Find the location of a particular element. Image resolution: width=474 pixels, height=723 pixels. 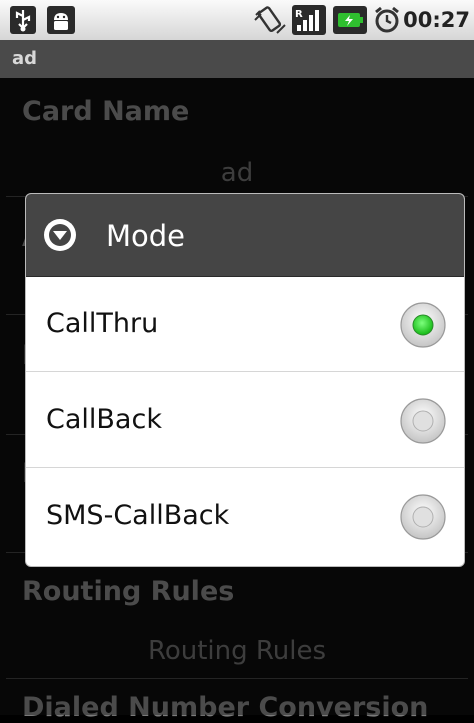

option-callthru: CallThru is located at coordinates (245, 324).